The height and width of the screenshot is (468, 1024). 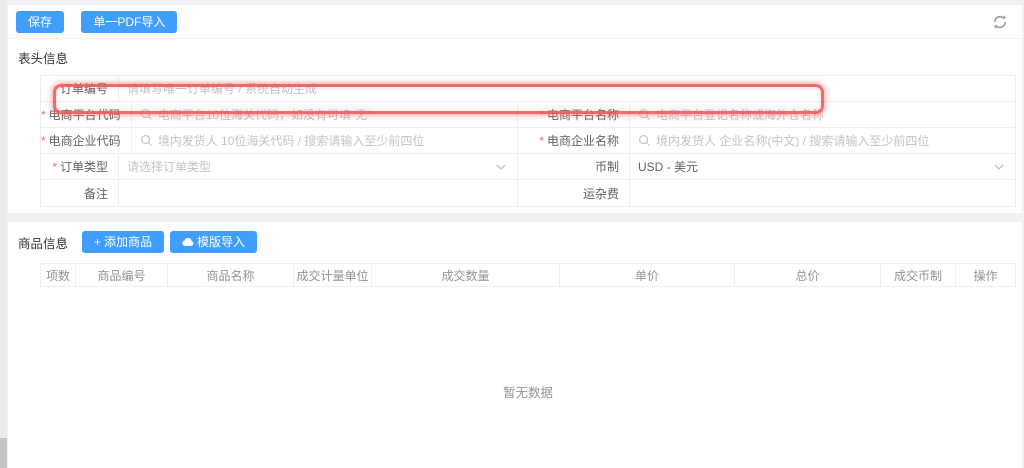 I want to click on currency-input, so click(x=822, y=166).